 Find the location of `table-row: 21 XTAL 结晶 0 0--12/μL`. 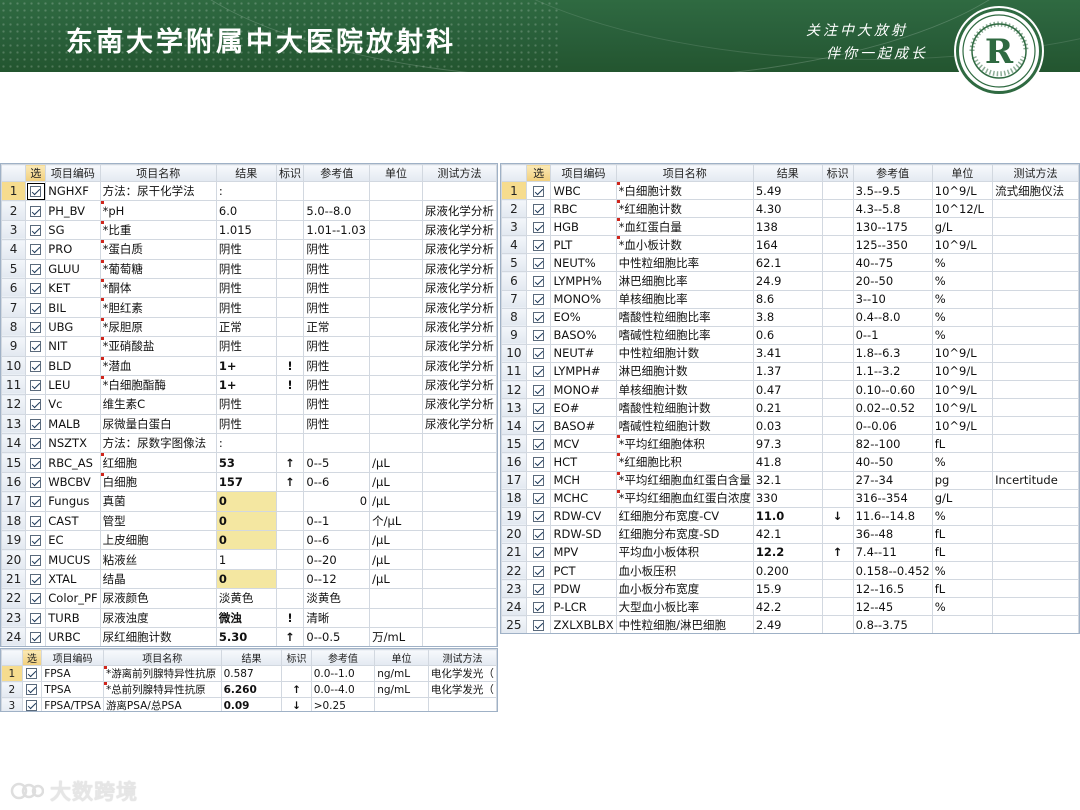

table-row: 21 XTAL 结晶 0 0--12/μL is located at coordinates (249, 579).